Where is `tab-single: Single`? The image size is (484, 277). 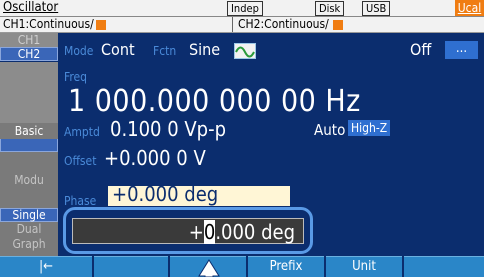
tab-single: Single is located at coordinates (29, 215).